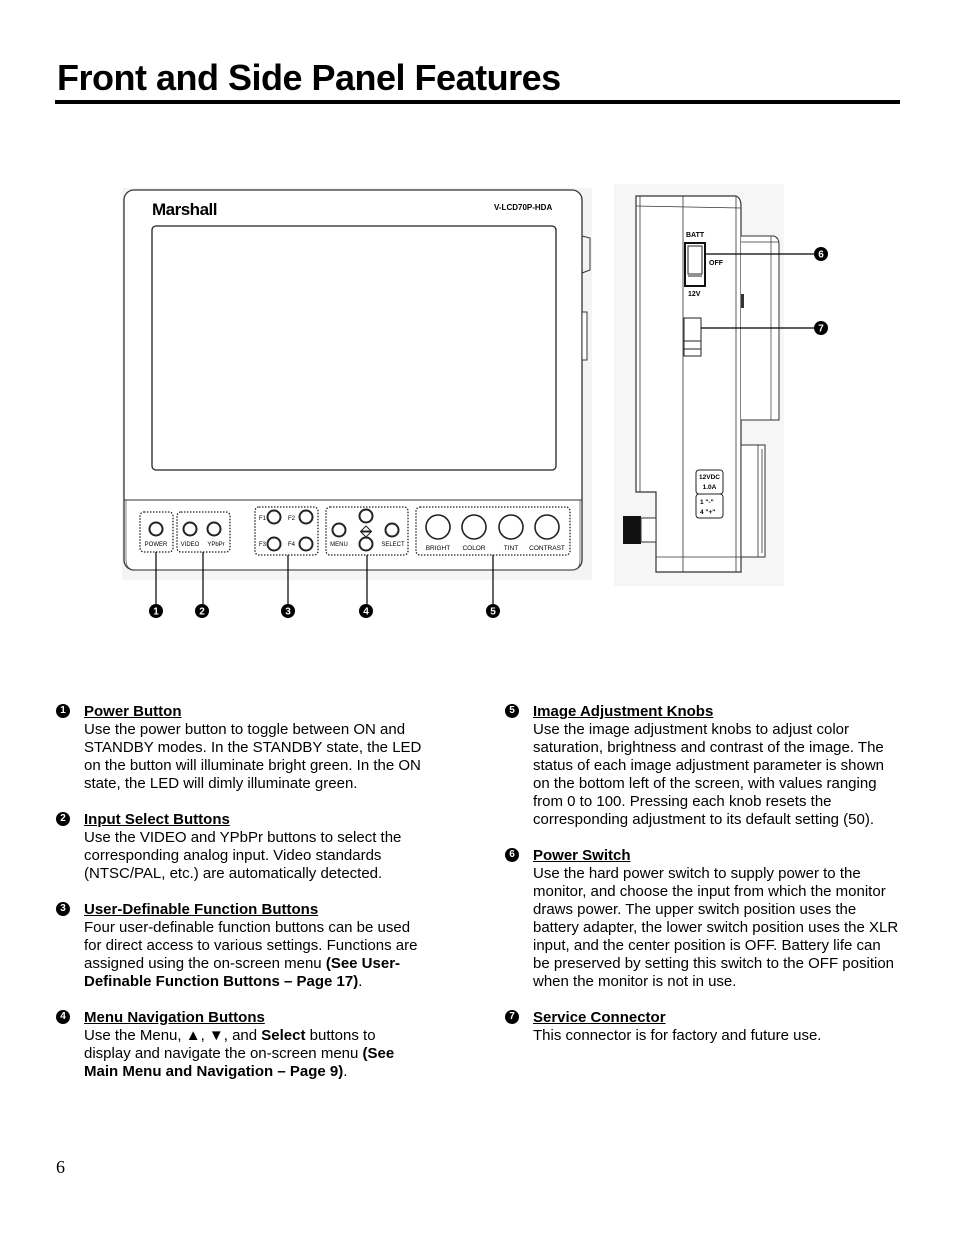 The image size is (954, 1235). Describe the element at coordinates (288, 612) in the screenshot. I see `callout-number-3: 3` at that location.